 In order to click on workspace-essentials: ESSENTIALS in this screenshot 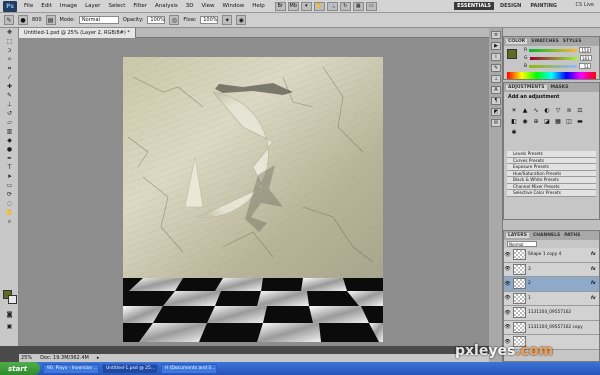, I will do `click(474, 6)`.